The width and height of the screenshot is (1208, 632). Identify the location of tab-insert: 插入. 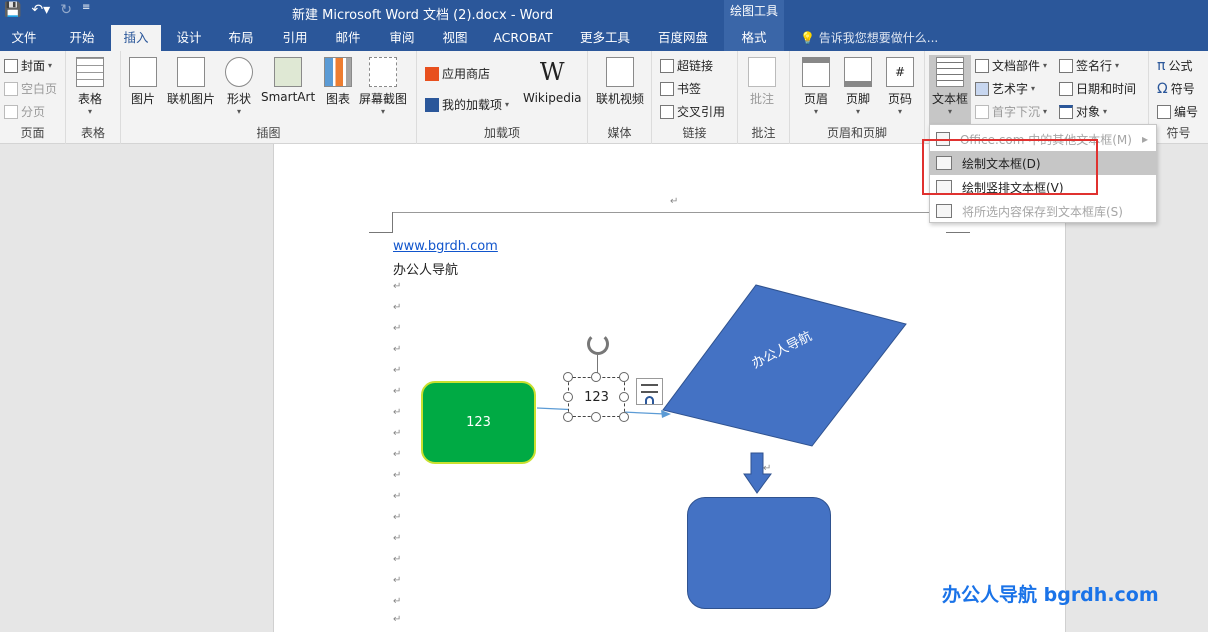
(136, 38).